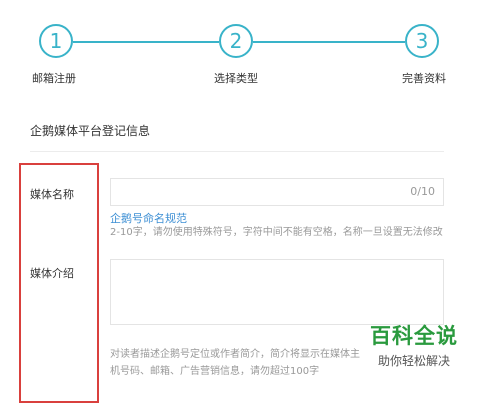 The image size is (500, 403). I want to click on media-intro-hint-line1: 对读者描述企鹅号定位或作者简介，简介将显示在媒体主, so click(235, 354).